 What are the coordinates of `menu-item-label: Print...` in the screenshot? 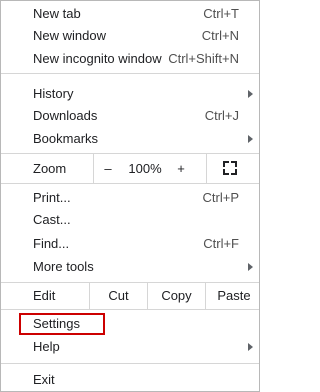 It's located at (52, 197).